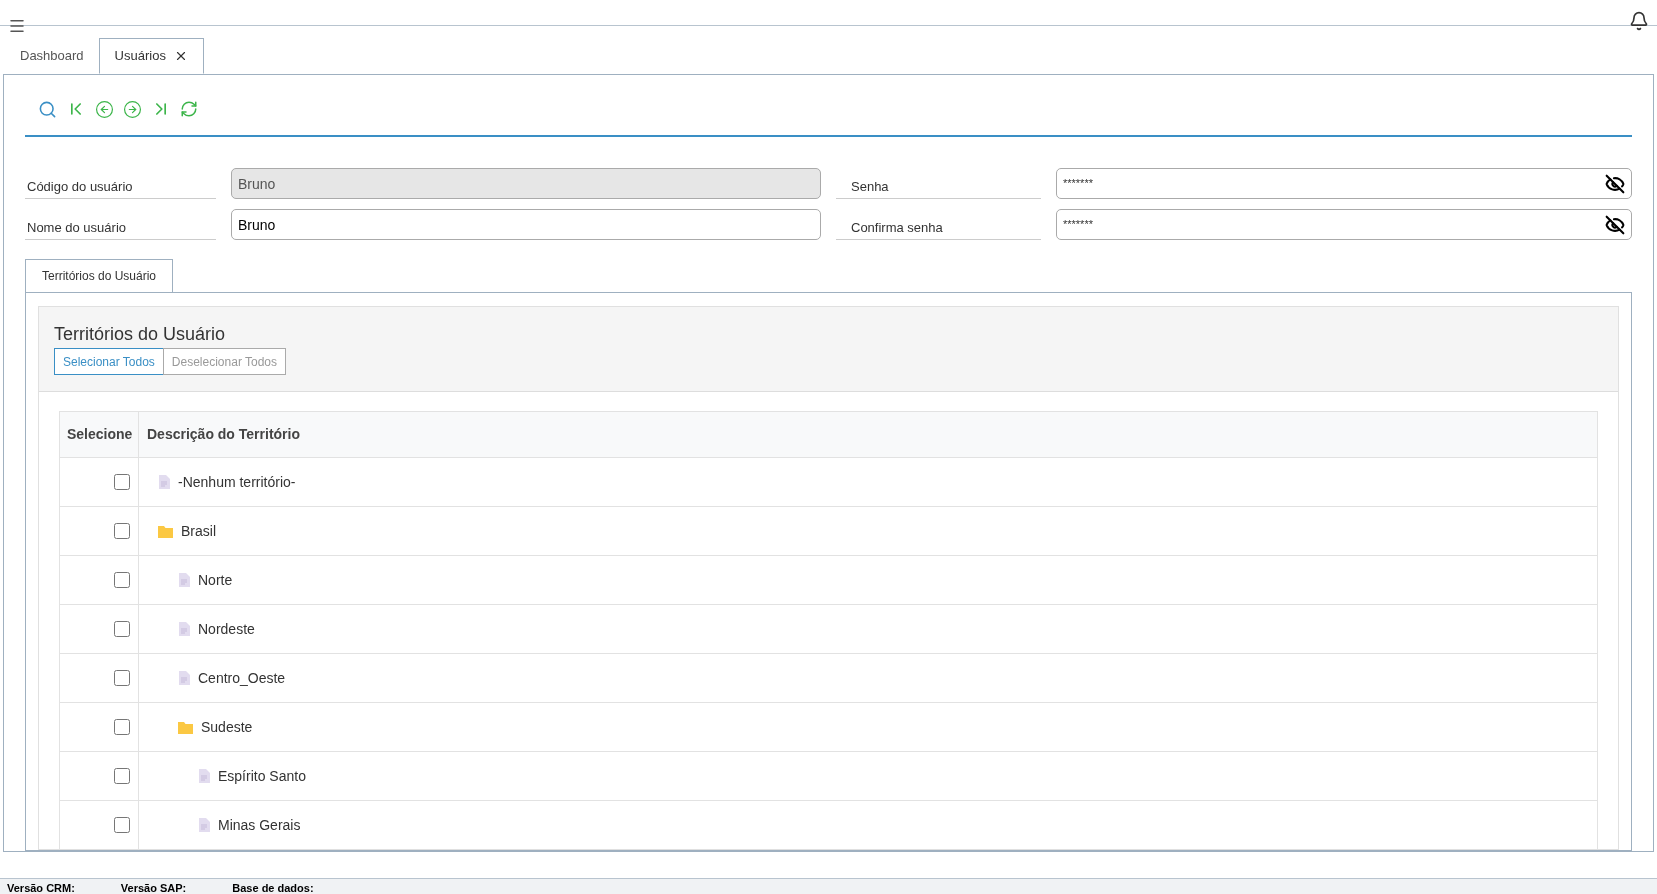 Image resolution: width=1657 pixels, height=894 pixels. I want to click on column-header: Selecione, so click(99, 434).